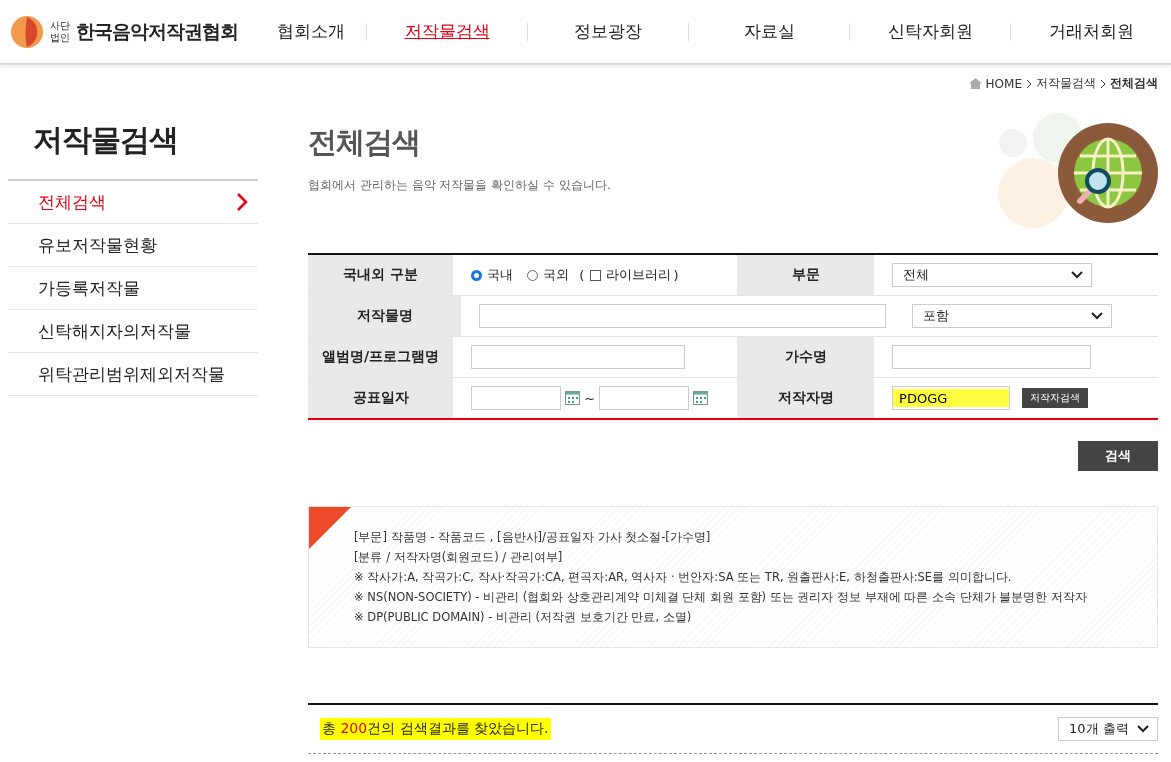 The width and height of the screenshot is (1171, 762). I want to click on result-summary: 총 200건의 검색결과를 찾았습니다., so click(435, 729).